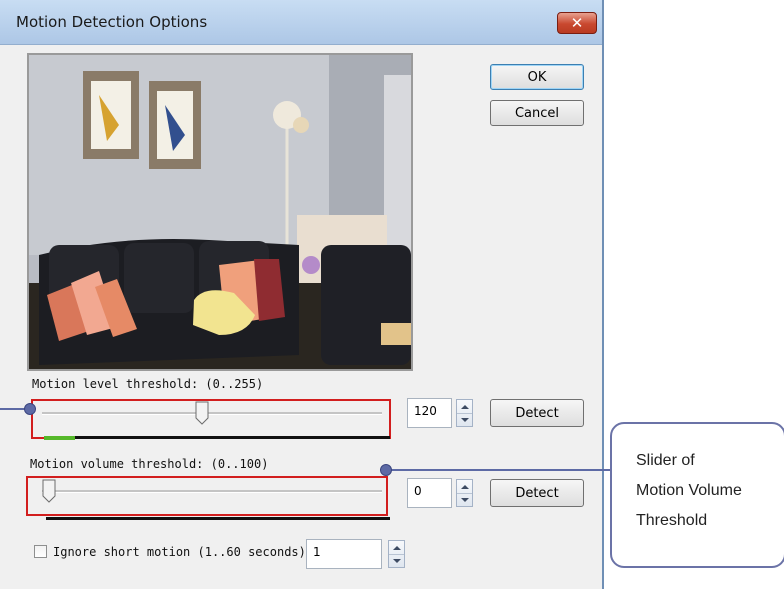 Image resolution: width=784 pixels, height=589 pixels. Describe the element at coordinates (429, 413) in the screenshot. I see `motion-level-input: 120` at that location.